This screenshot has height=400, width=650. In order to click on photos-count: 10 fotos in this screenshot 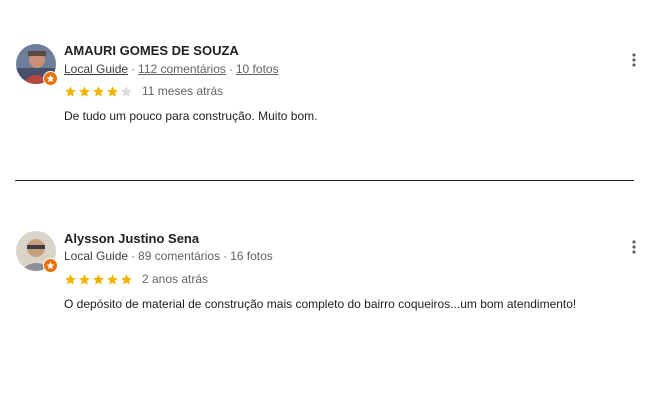, I will do `click(257, 69)`.